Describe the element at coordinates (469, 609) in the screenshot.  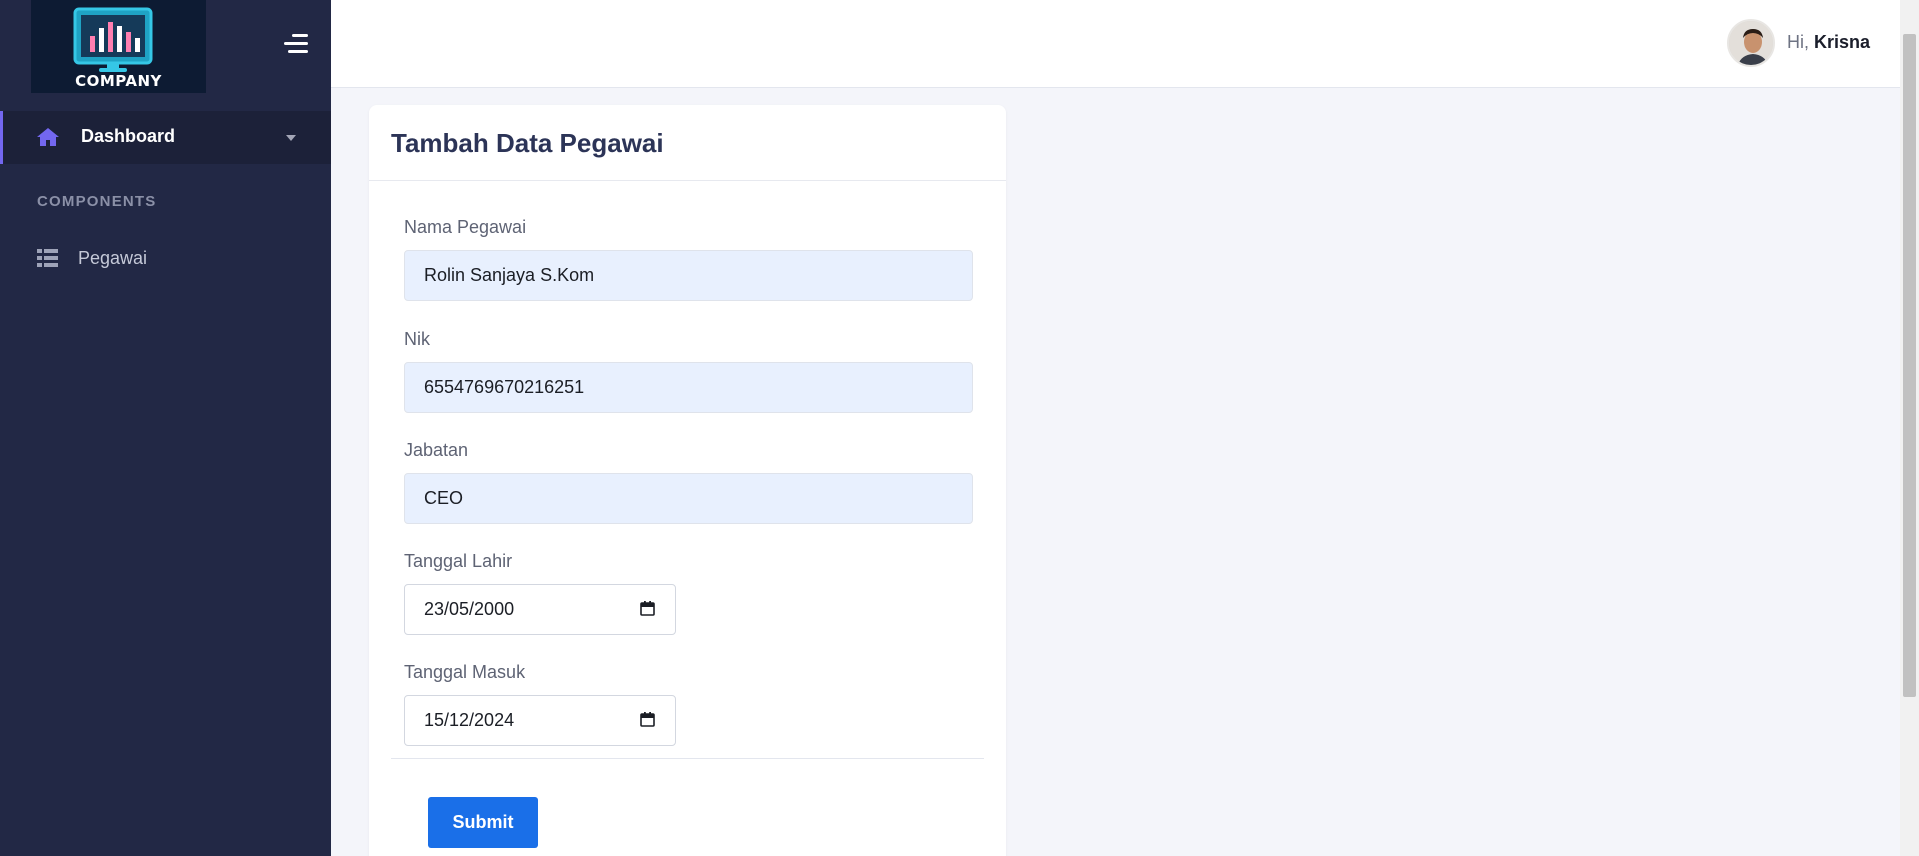
I see `tanggal-lahir-value: 23/05/2000` at that location.